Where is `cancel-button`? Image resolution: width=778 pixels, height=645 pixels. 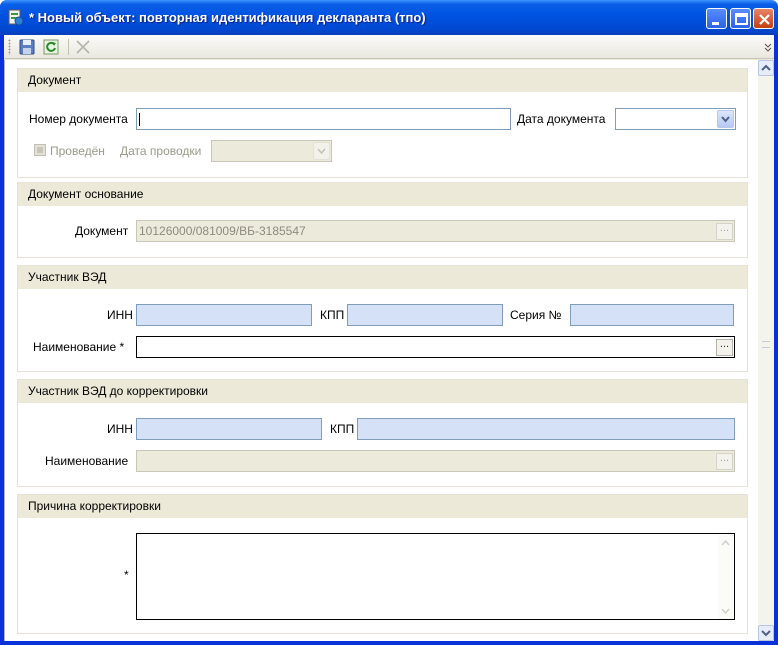
cancel-button is located at coordinates (83, 47).